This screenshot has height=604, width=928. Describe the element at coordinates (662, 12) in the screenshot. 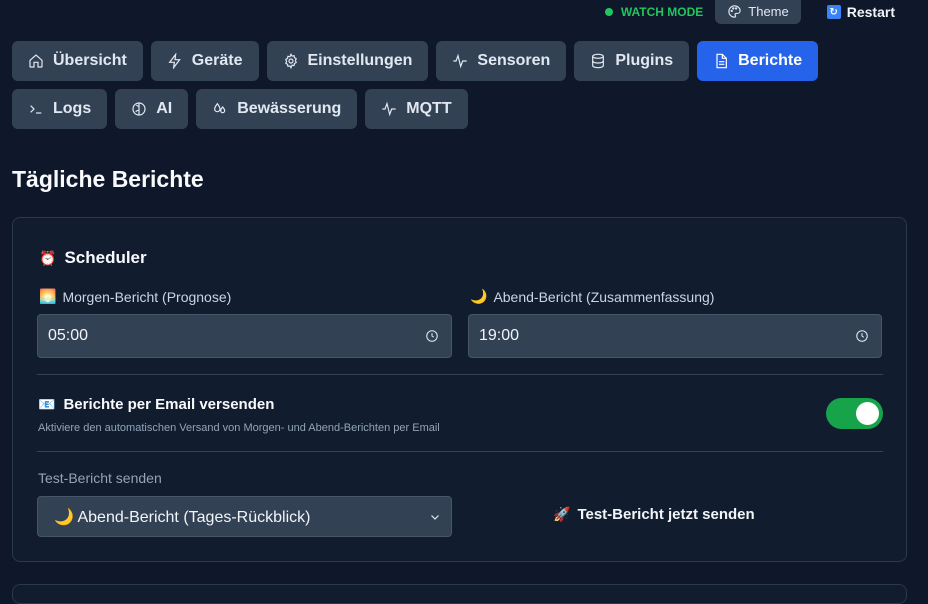

I see `watch-mode-label: WATCH MODE` at that location.